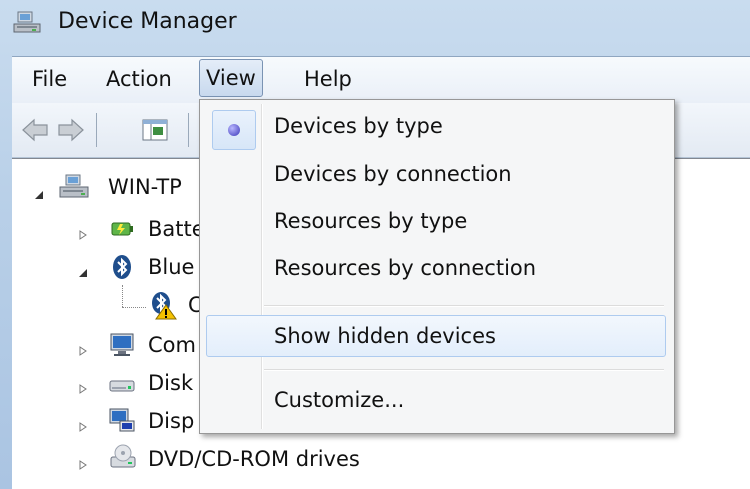  What do you see at coordinates (381, 79) in the screenshot?
I see `menu-bar: File Action View Help` at bounding box center [381, 79].